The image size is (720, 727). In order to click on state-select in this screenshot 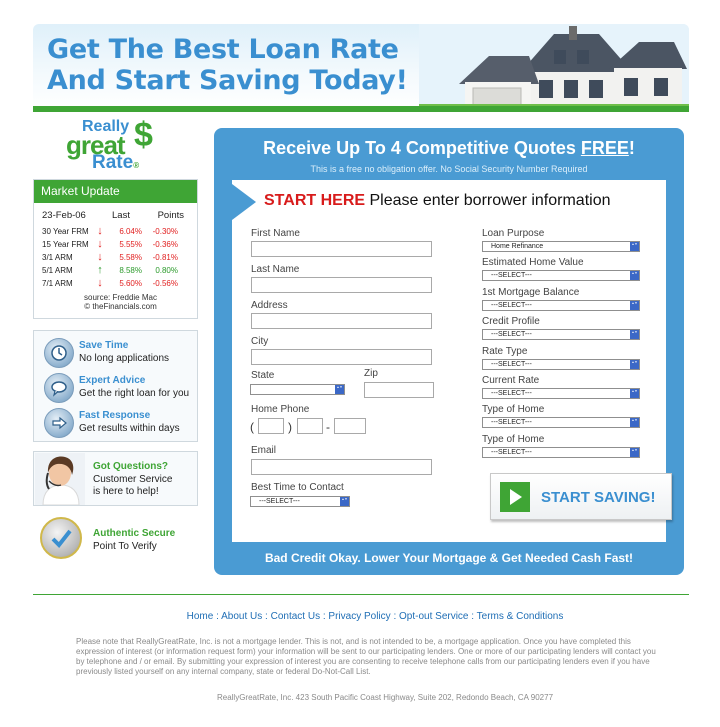, I will do `click(297, 389)`.